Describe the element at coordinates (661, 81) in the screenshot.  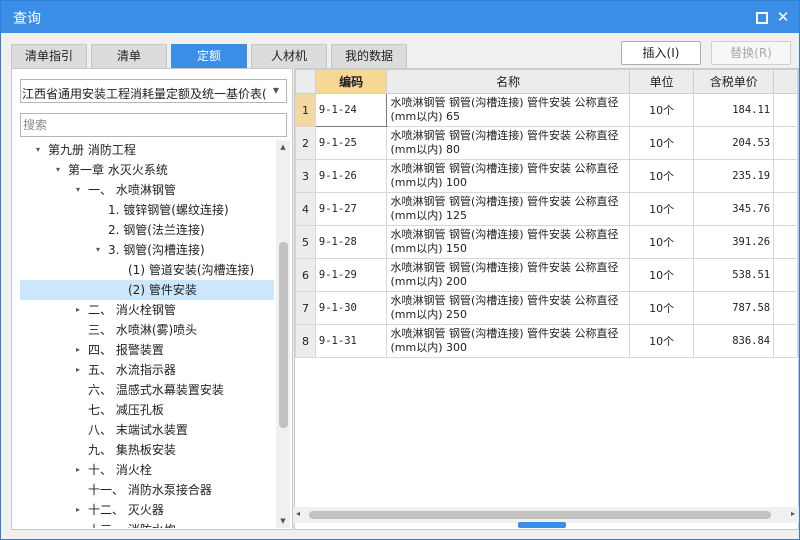
I see `column-header-unit: 单位` at that location.